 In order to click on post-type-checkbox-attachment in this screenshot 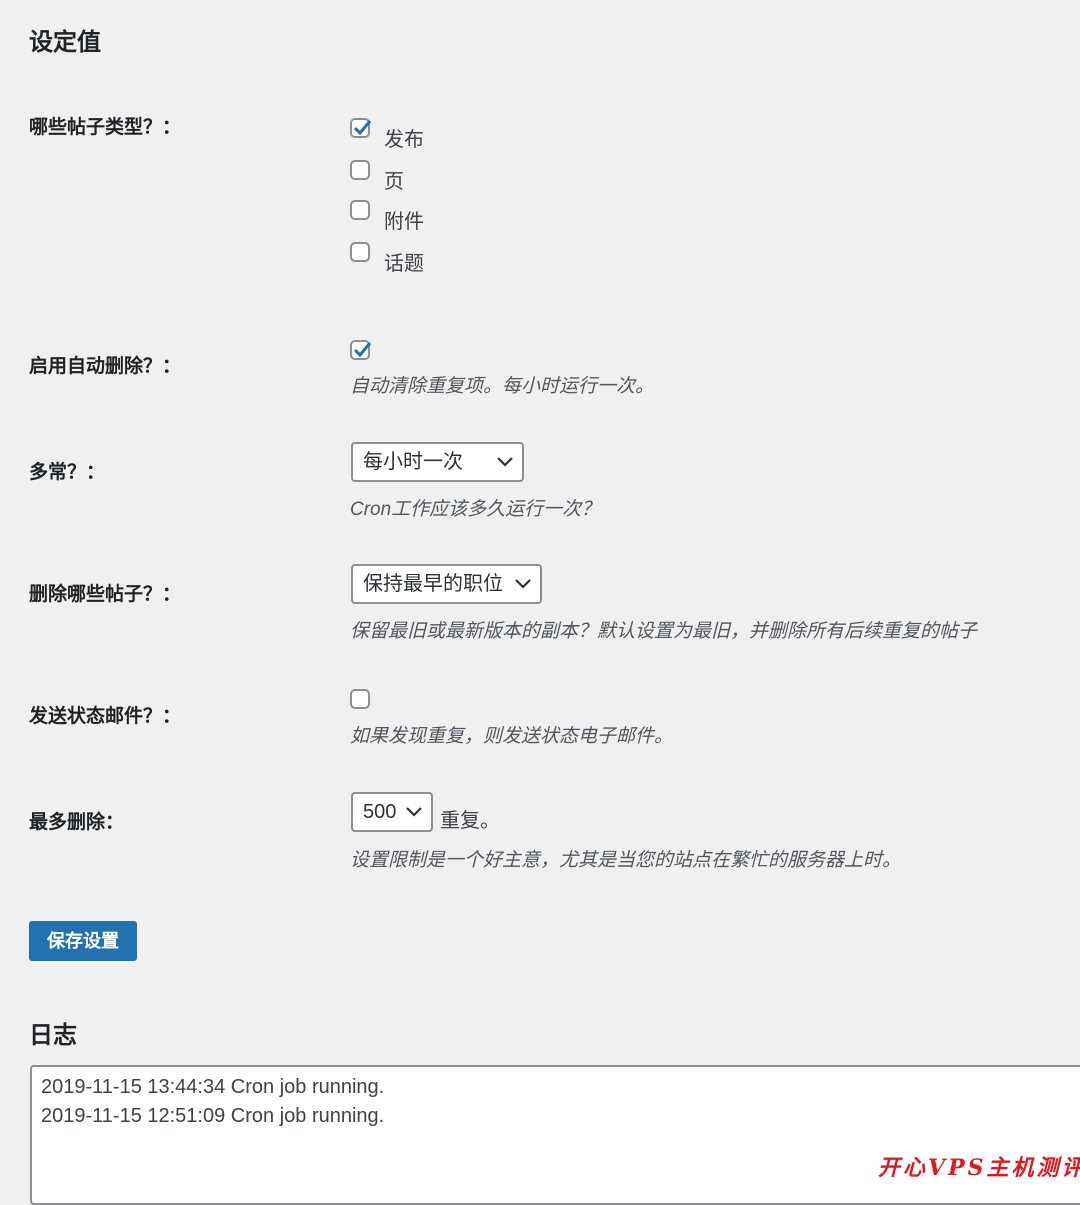, I will do `click(360, 210)`.